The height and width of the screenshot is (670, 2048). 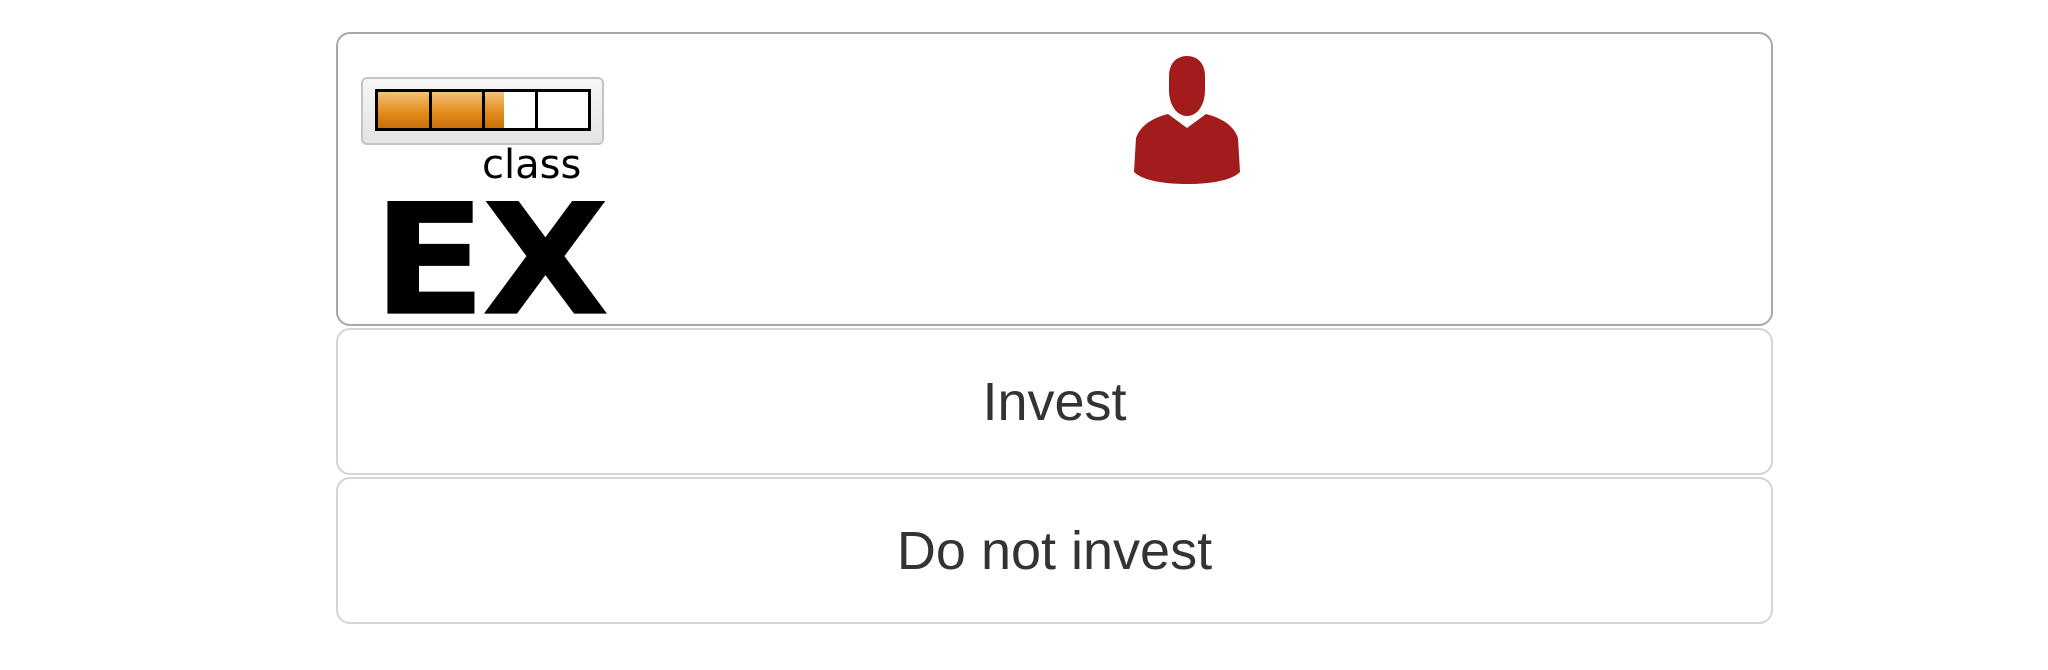 I want to click on logo-meter, so click(x=483, y=110).